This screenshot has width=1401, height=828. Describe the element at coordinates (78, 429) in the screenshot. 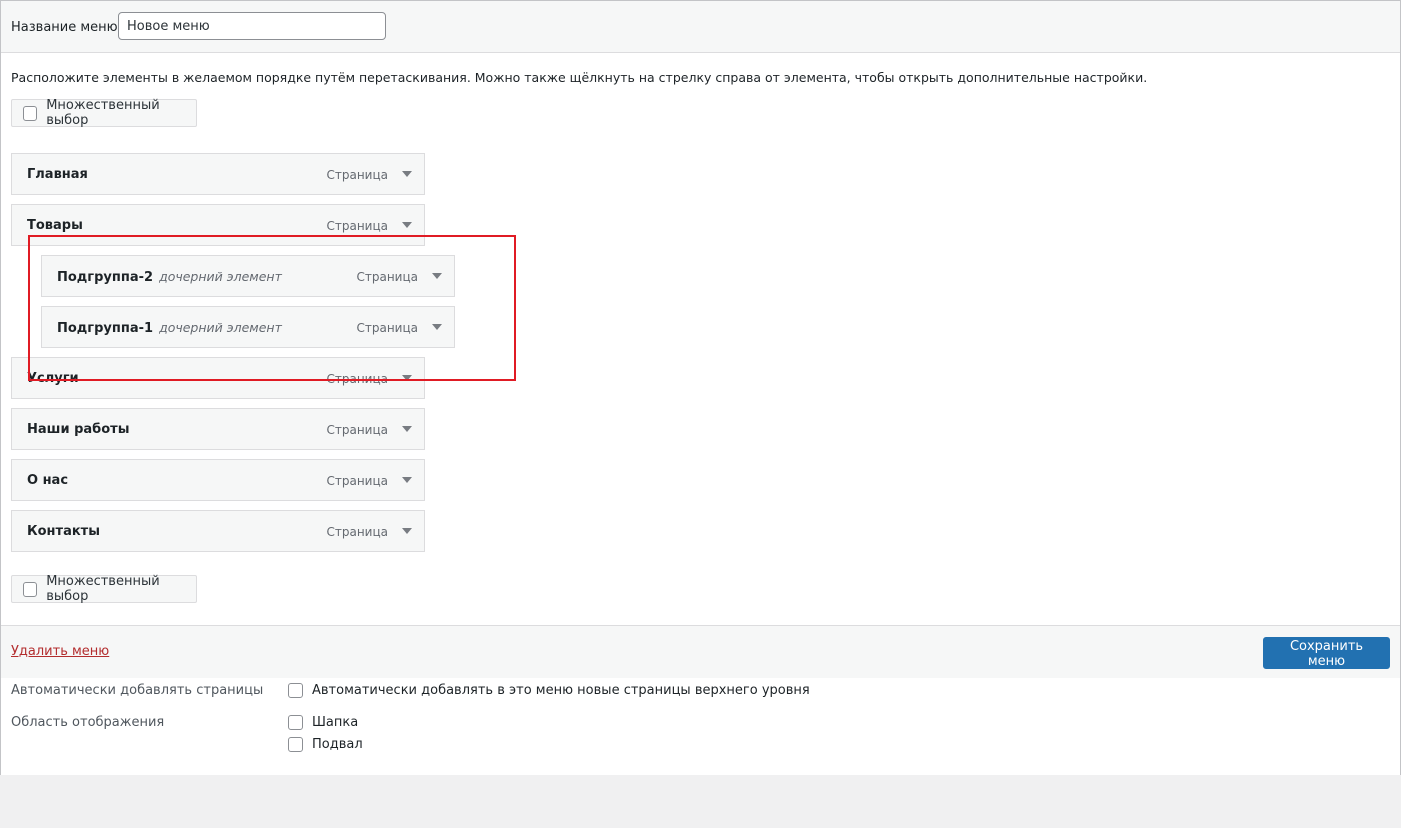

I see `menu-item-title: Наши работы` at that location.